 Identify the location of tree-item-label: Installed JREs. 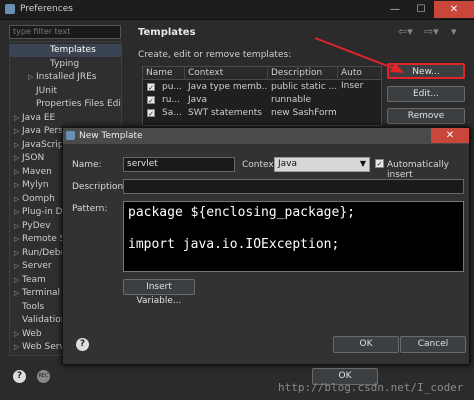
(66, 77).